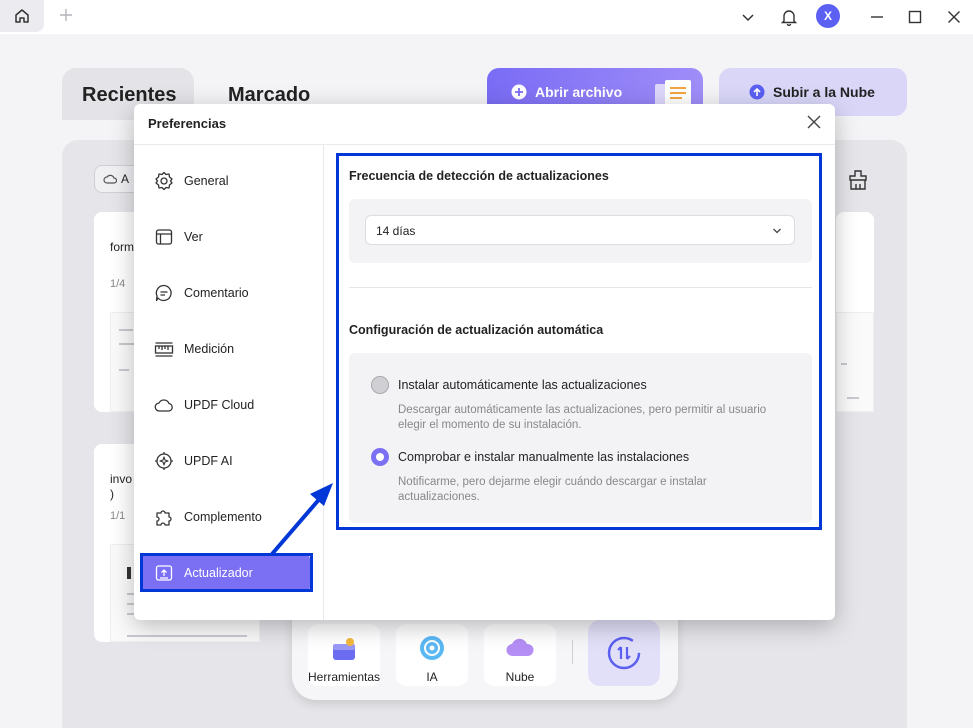  Describe the element at coordinates (855, 362) in the screenshot. I see `file-thumbnail` at that location.